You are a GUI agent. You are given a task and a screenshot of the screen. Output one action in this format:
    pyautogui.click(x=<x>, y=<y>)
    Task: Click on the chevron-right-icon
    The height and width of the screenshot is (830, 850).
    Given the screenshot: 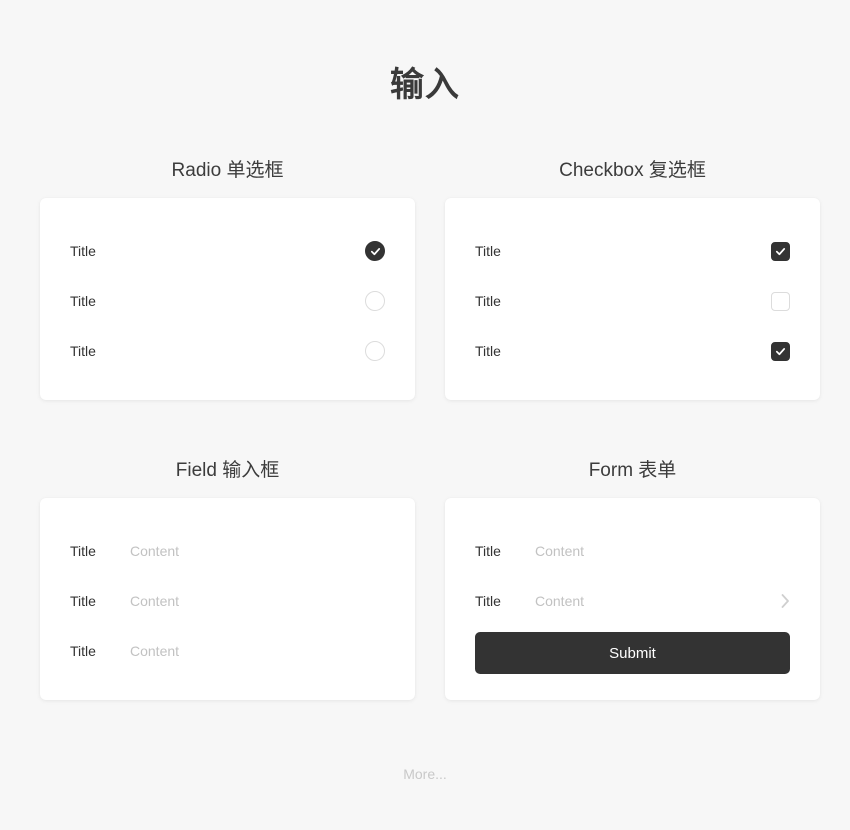 What is the action you would take?
    pyautogui.click(x=785, y=601)
    